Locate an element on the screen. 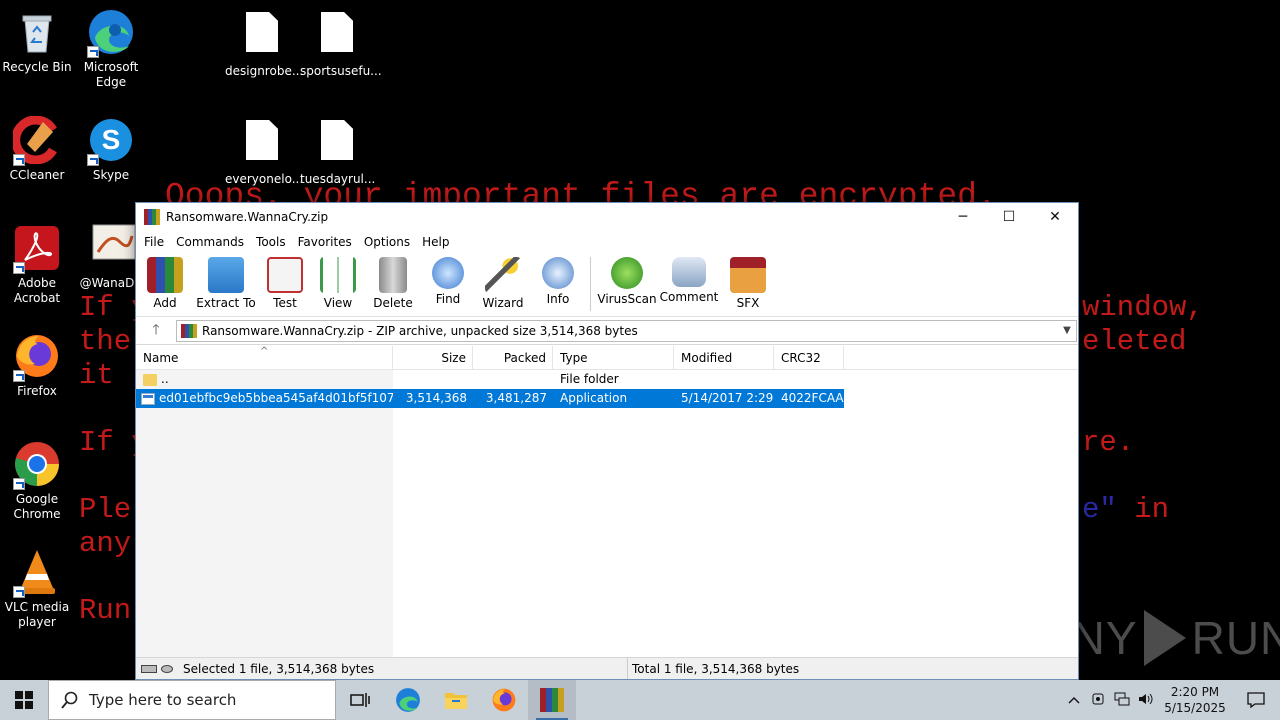 The width and height of the screenshot is (1280, 720). column-name: Name ^ is located at coordinates (264, 357).